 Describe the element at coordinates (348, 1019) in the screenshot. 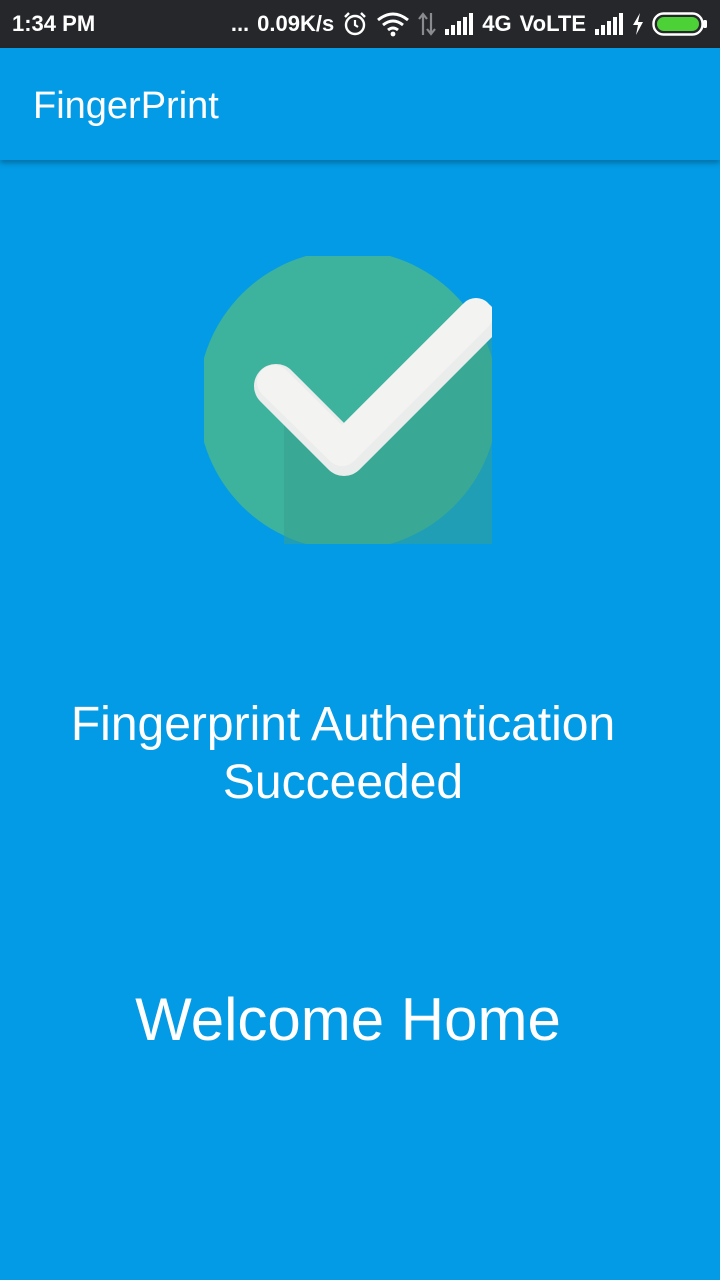

I see `welcome-text: Welcome Home` at that location.